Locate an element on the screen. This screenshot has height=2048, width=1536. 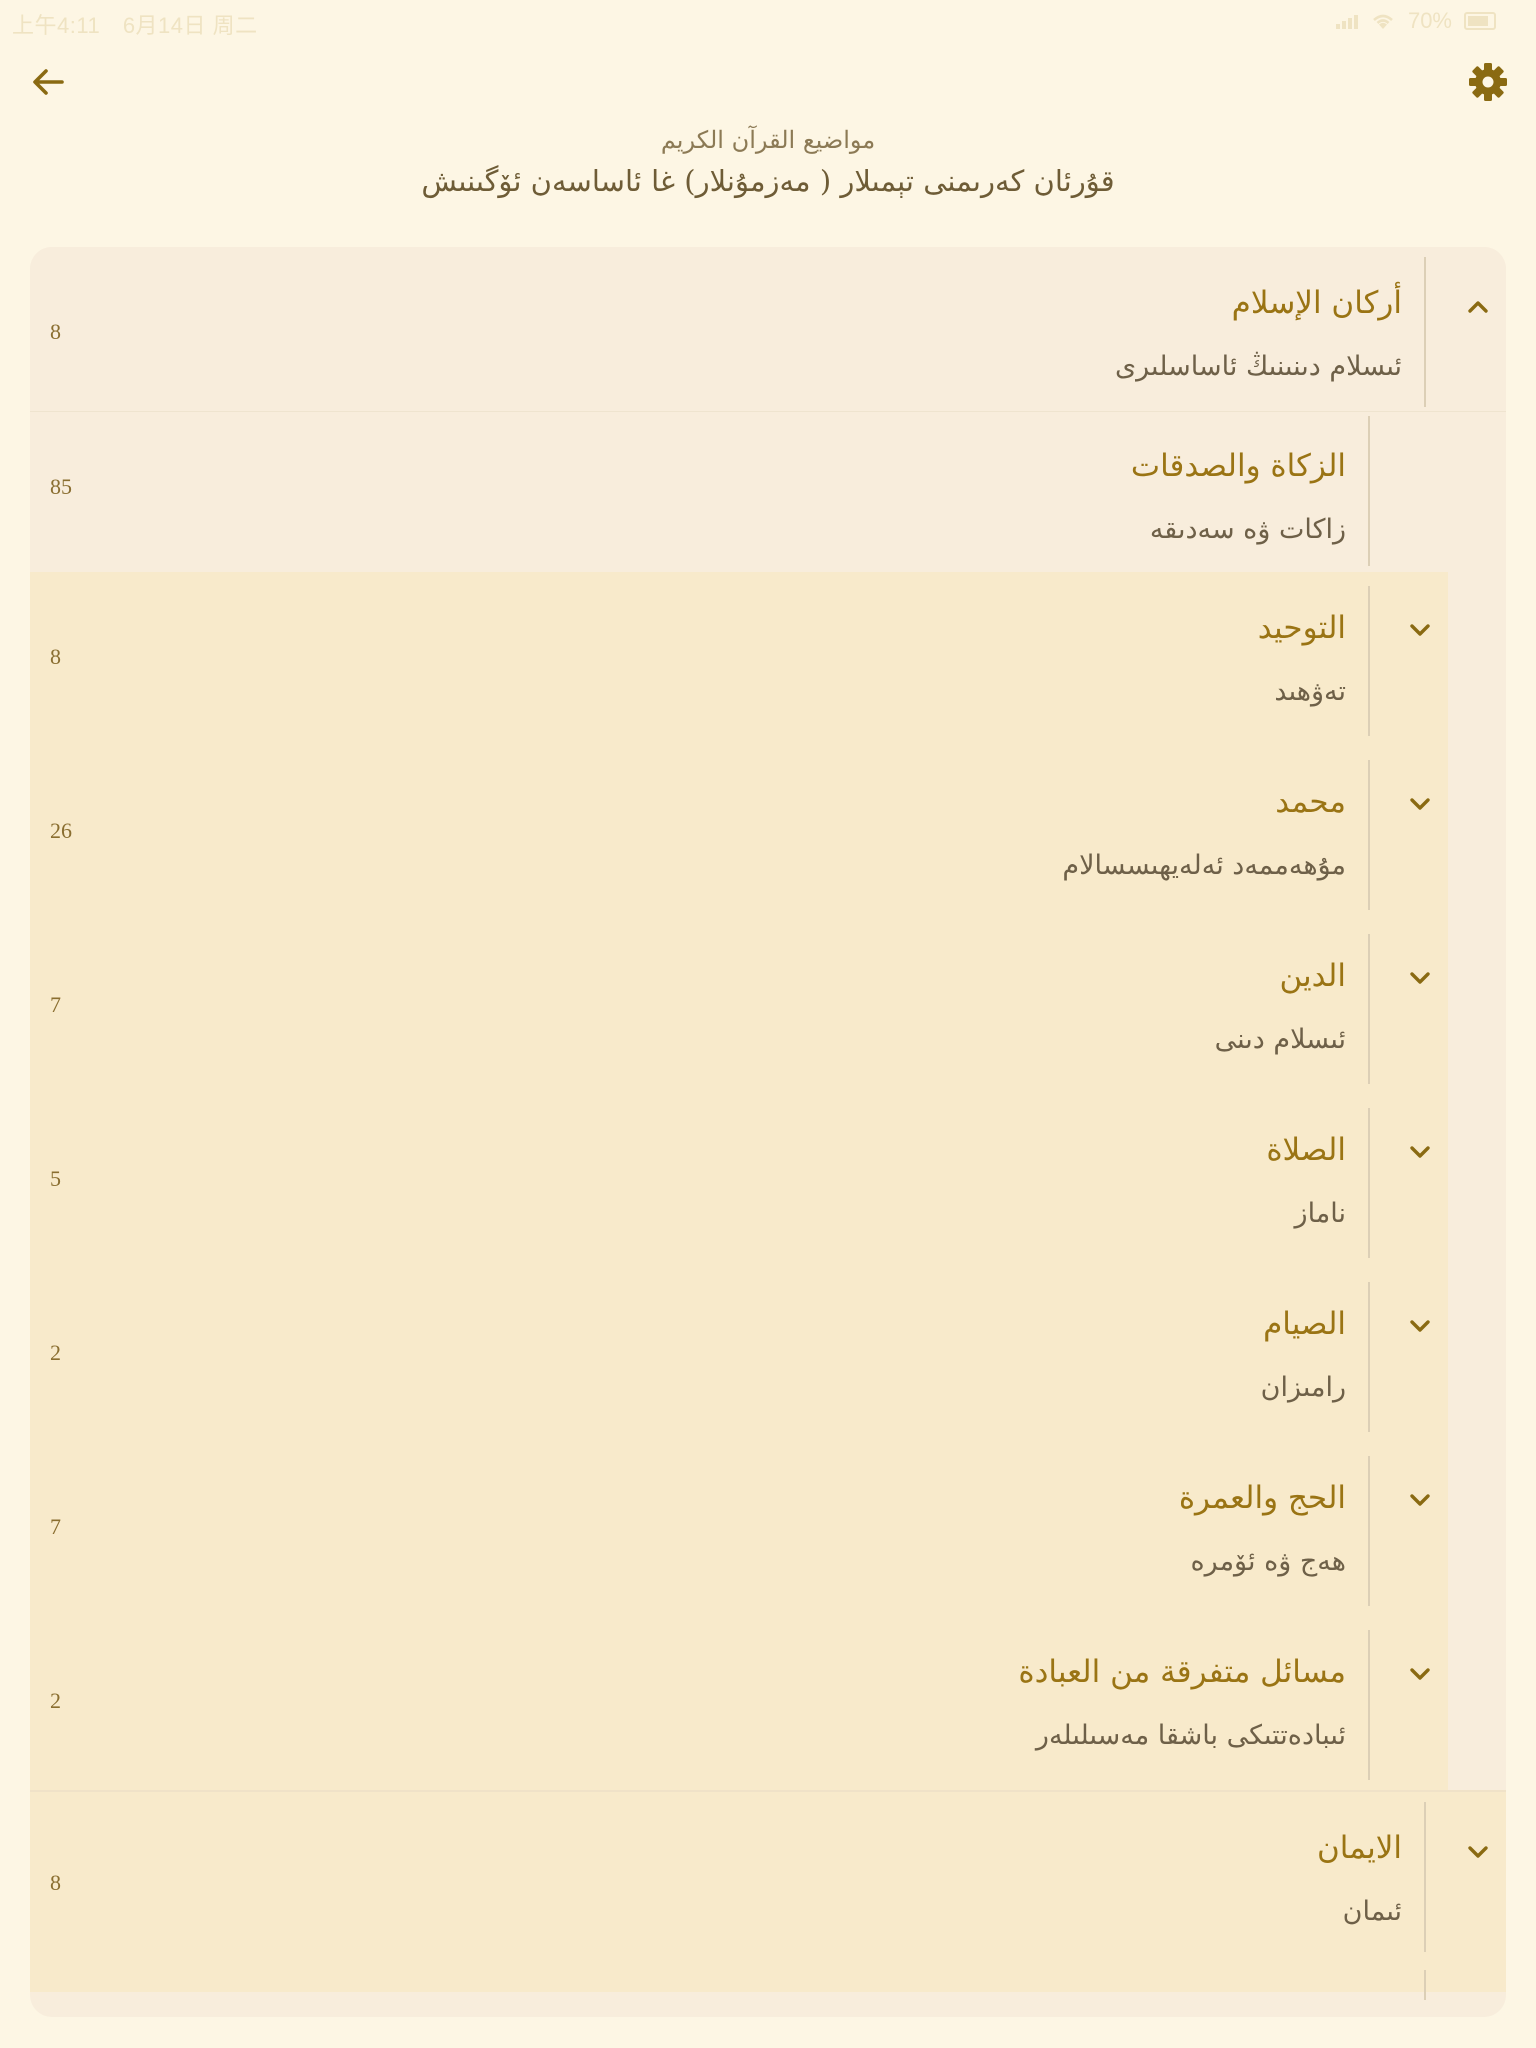
topic-title-arabic: محمد is located at coordinates (1310, 802).